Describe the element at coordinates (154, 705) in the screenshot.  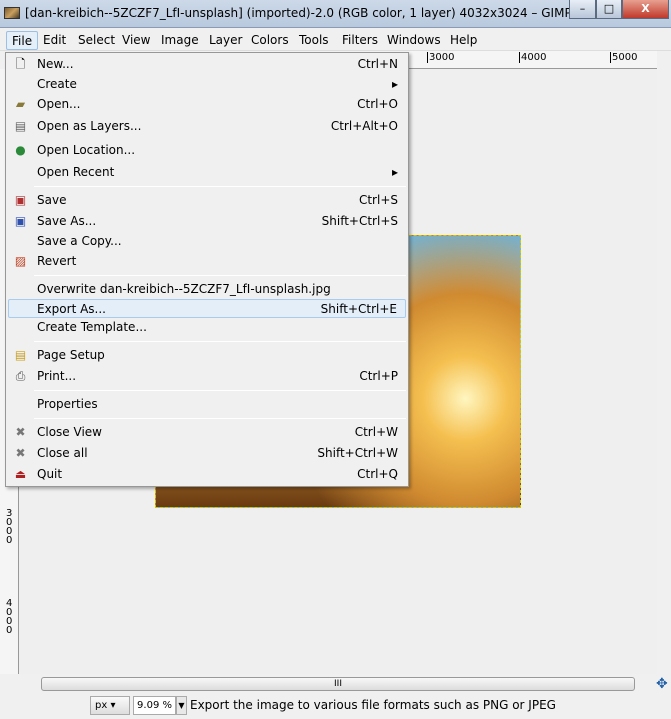
I see `zoom-input: 9.09 %` at that location.